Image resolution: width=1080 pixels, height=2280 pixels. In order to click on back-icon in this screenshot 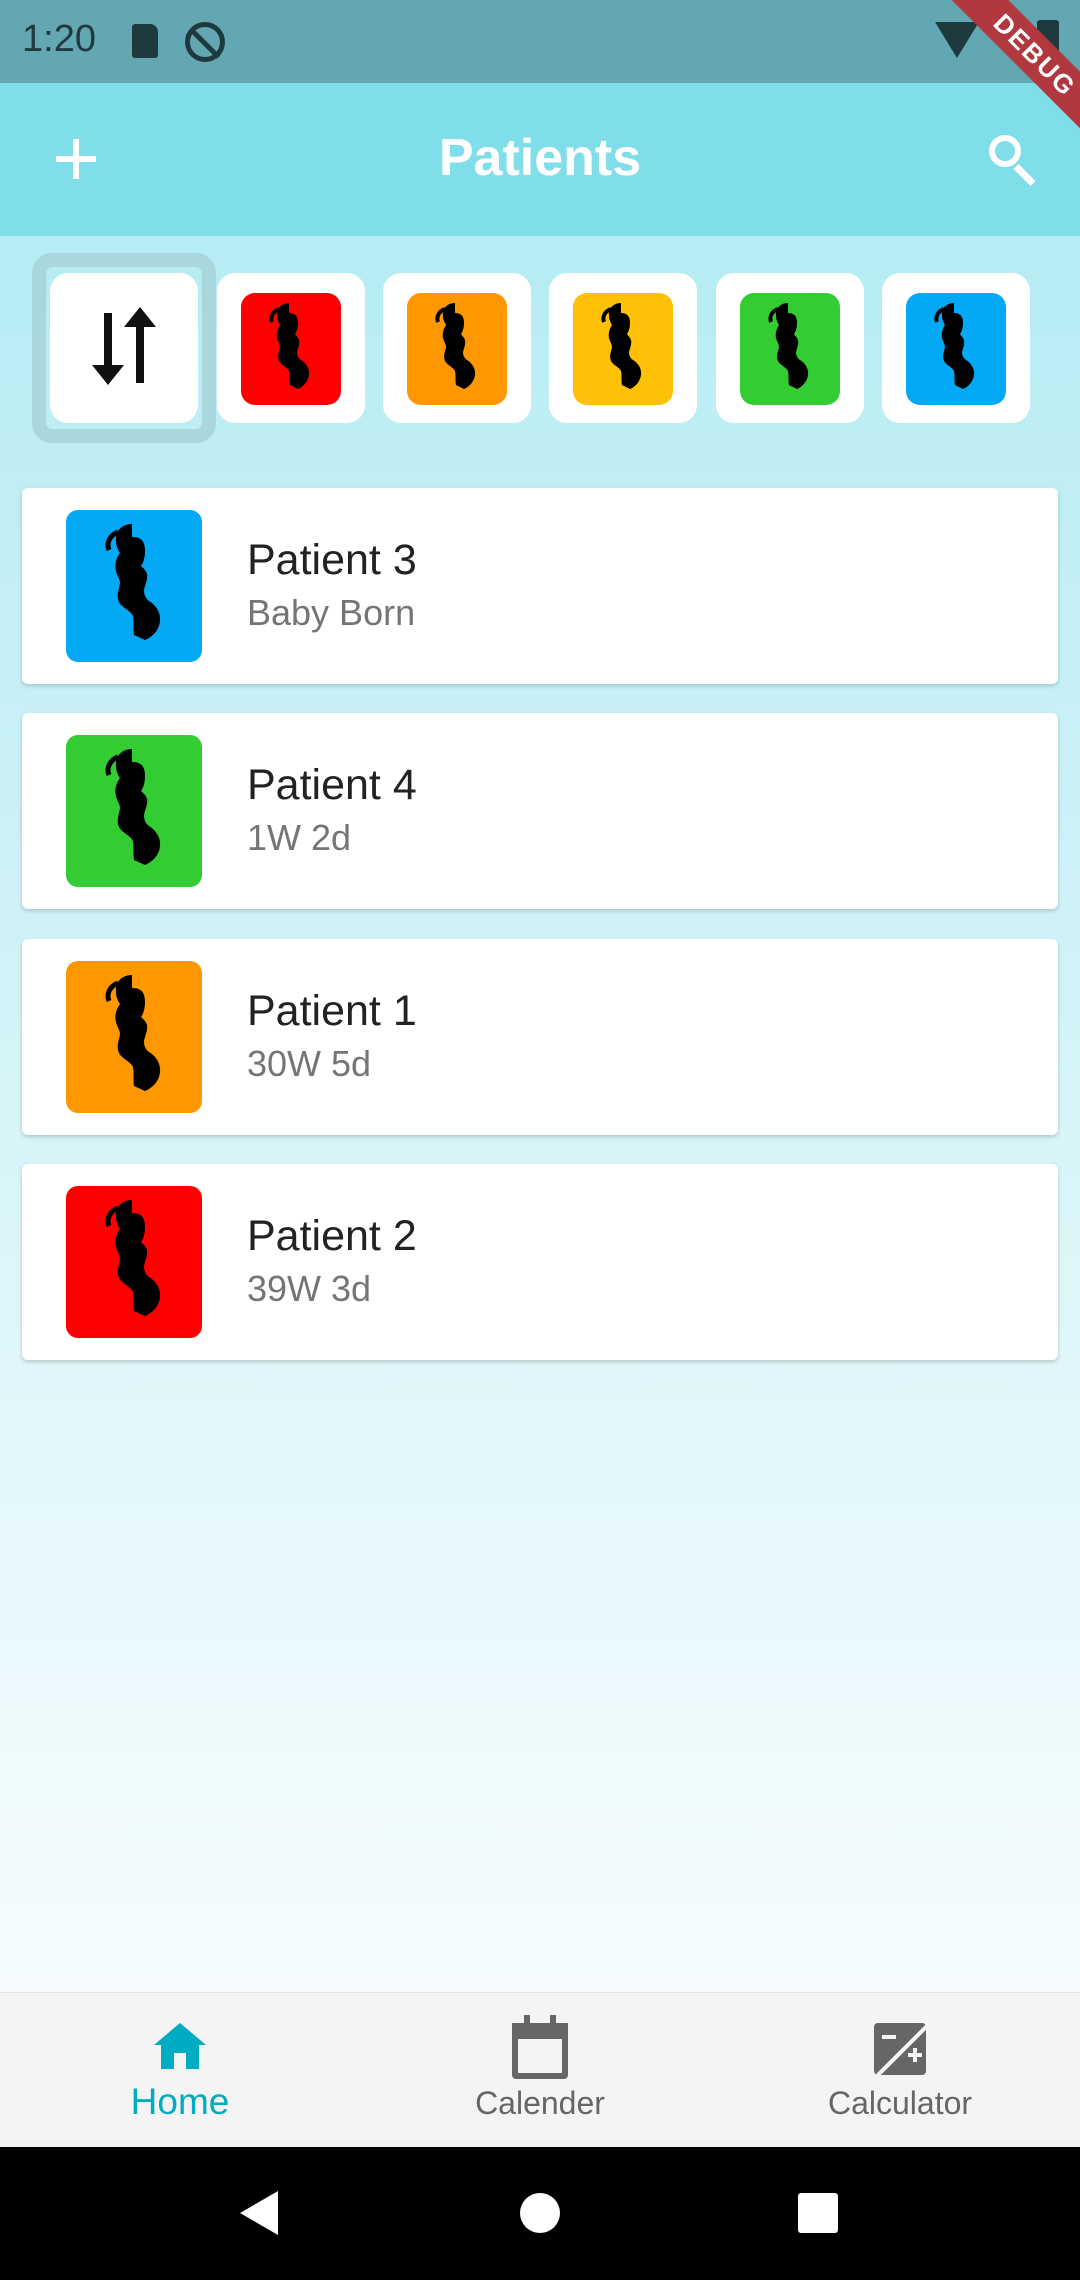, I will do `click(259, 2213)`.